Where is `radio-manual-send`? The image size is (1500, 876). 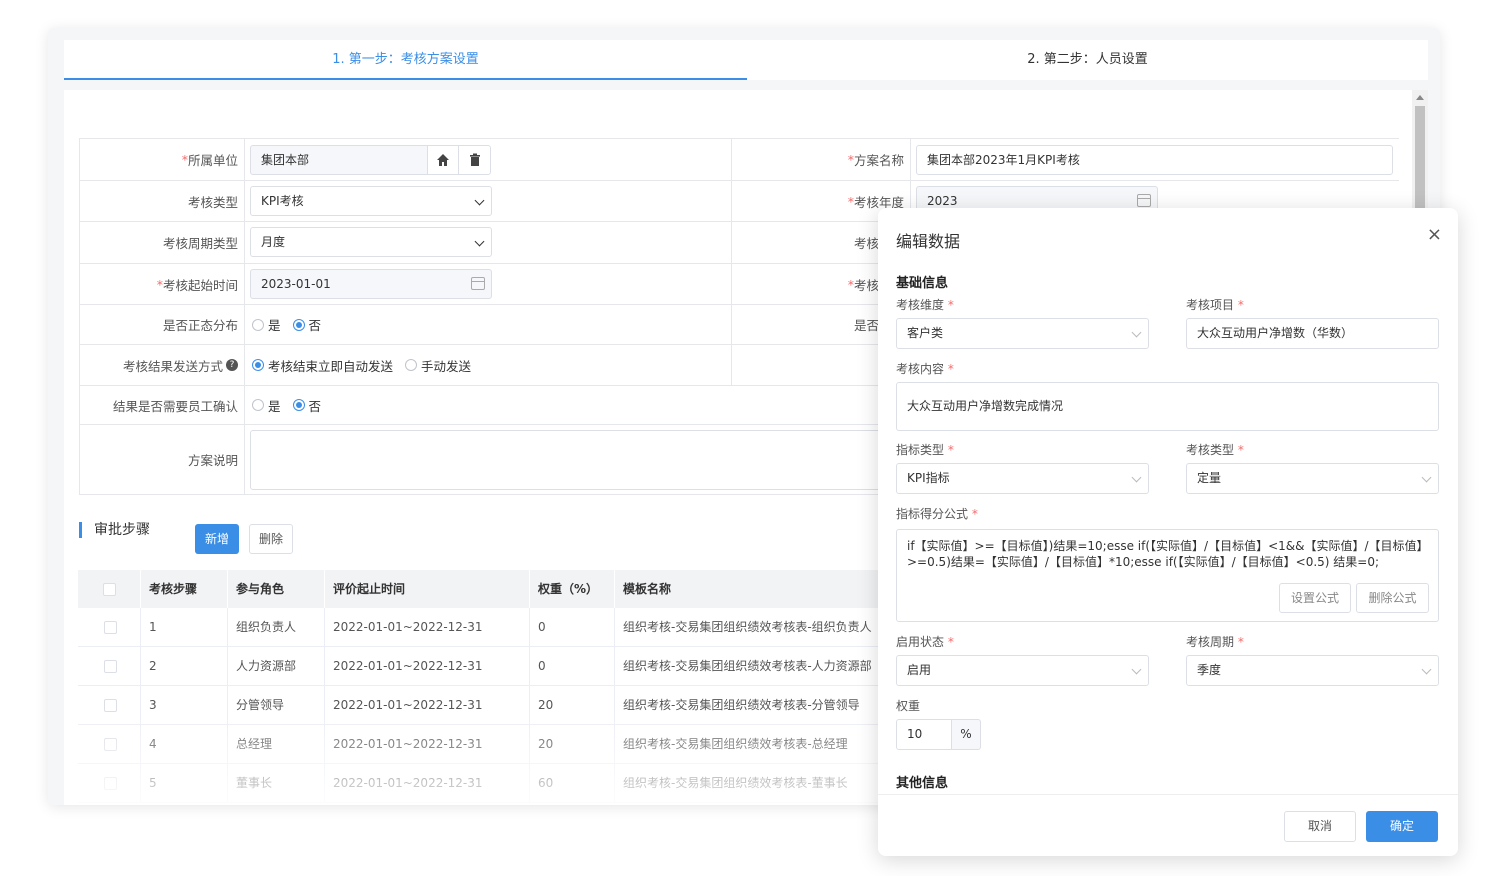
radio-manual-send is located at coordinates (411, 365).